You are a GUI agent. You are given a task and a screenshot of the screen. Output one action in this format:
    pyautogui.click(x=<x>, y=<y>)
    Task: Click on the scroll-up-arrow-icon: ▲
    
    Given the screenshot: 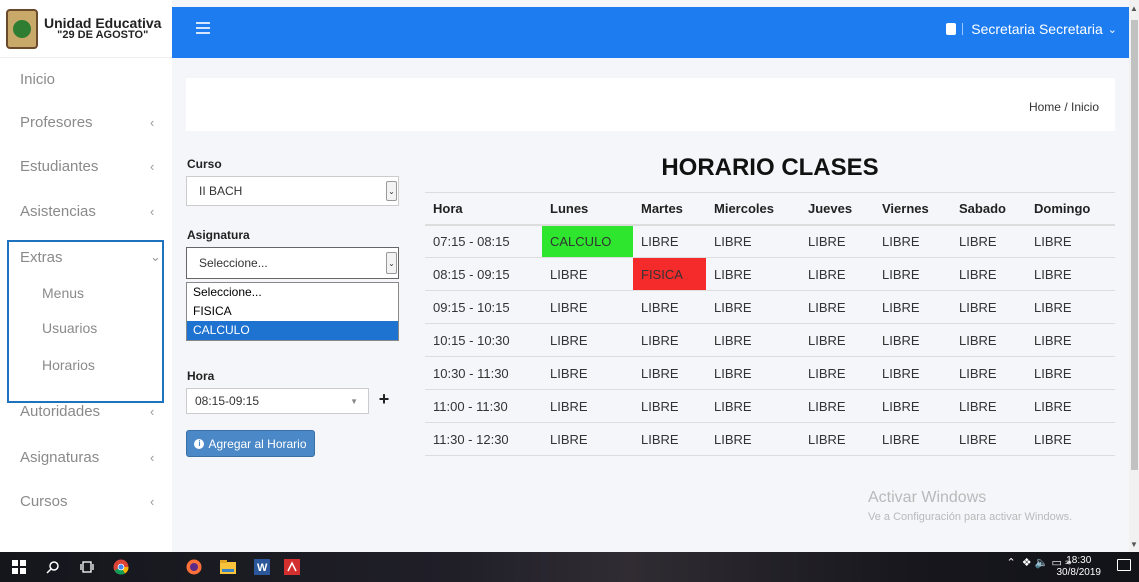 What is the action you would take?
    pyautogui.click(x=1134, y=8)
    